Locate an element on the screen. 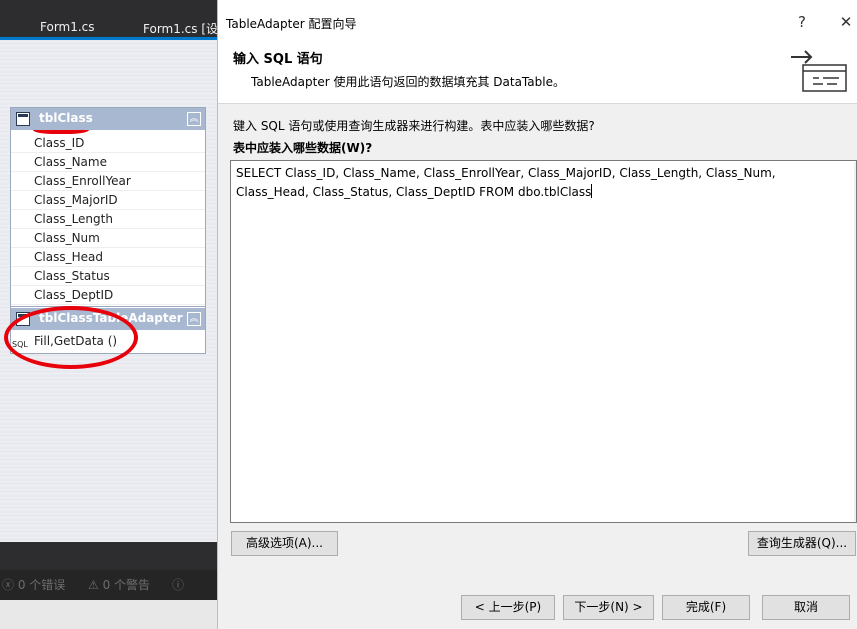 The height and width of the screenshot is (629, 857). adapter-divider is located at coordinates (108, 306).